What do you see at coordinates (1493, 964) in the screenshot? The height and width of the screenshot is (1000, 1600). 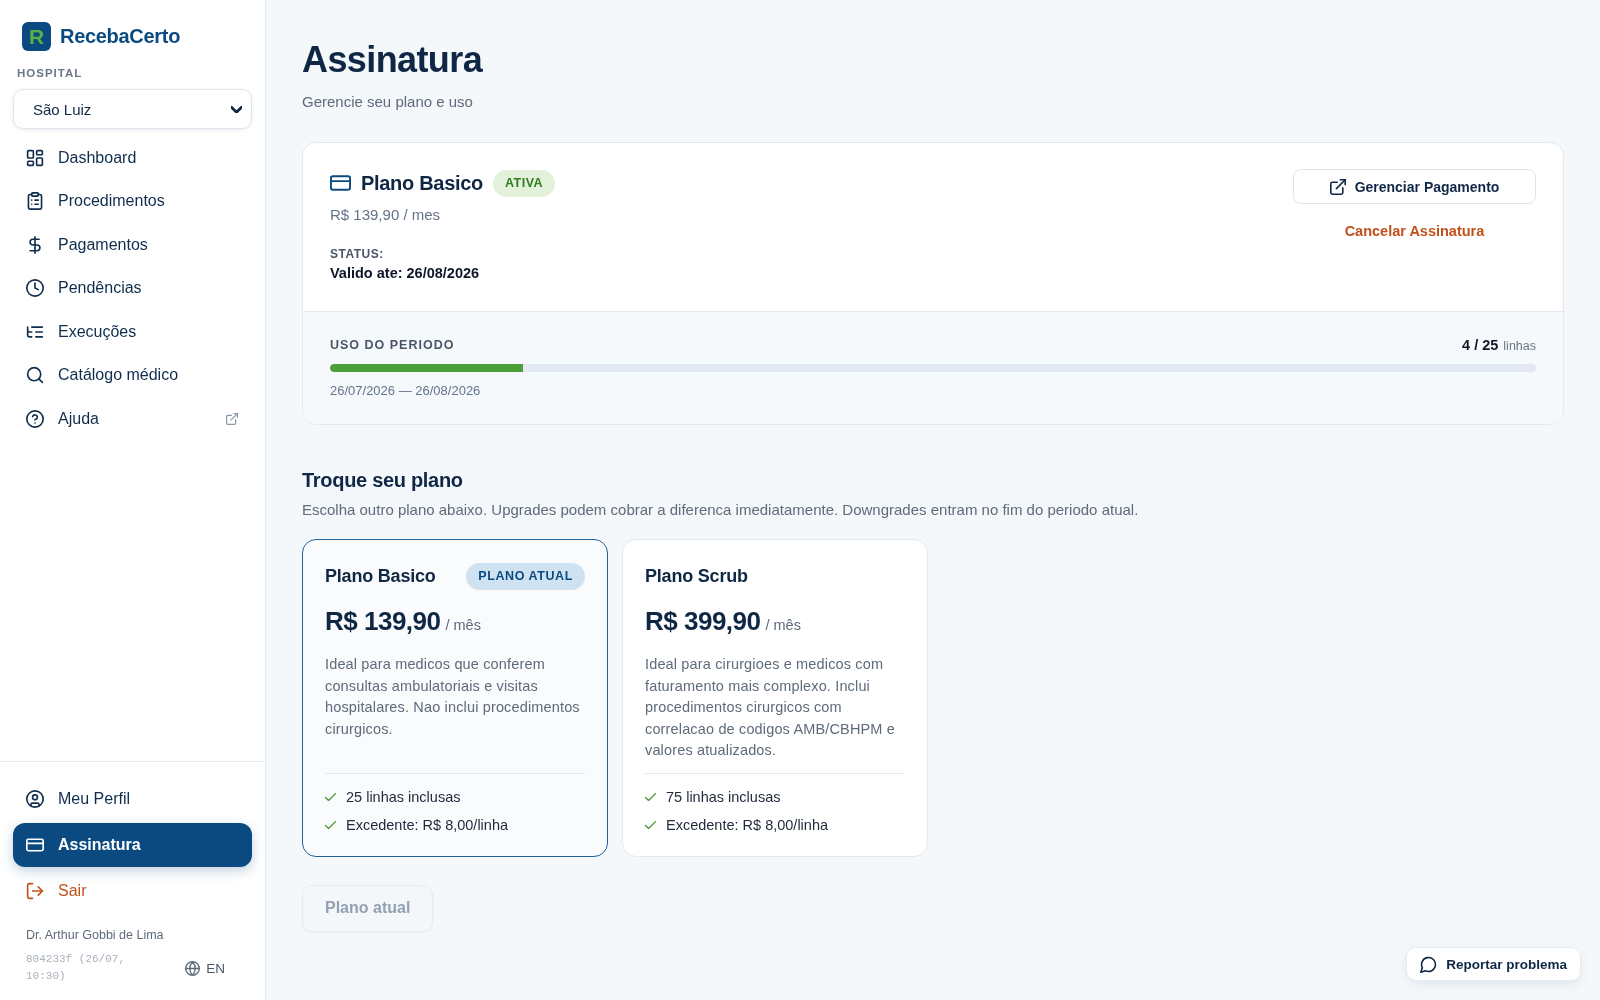 I see `report-problem-button: Reportar problema` at bounding box center [1493, 964].